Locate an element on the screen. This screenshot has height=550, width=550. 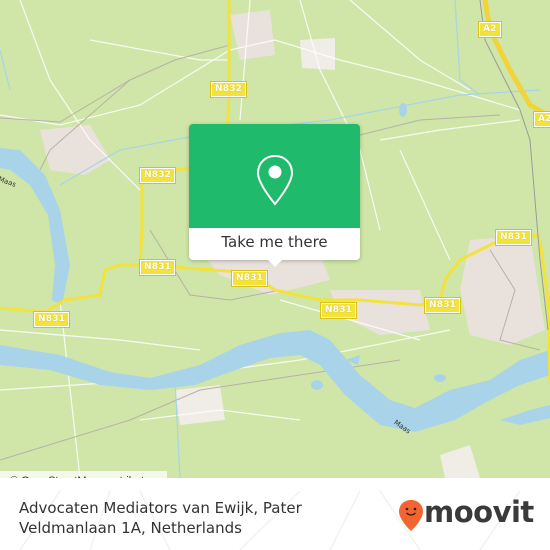
map-attribution: © OpenStreetMap contributors is located at coordinates (84, 474).